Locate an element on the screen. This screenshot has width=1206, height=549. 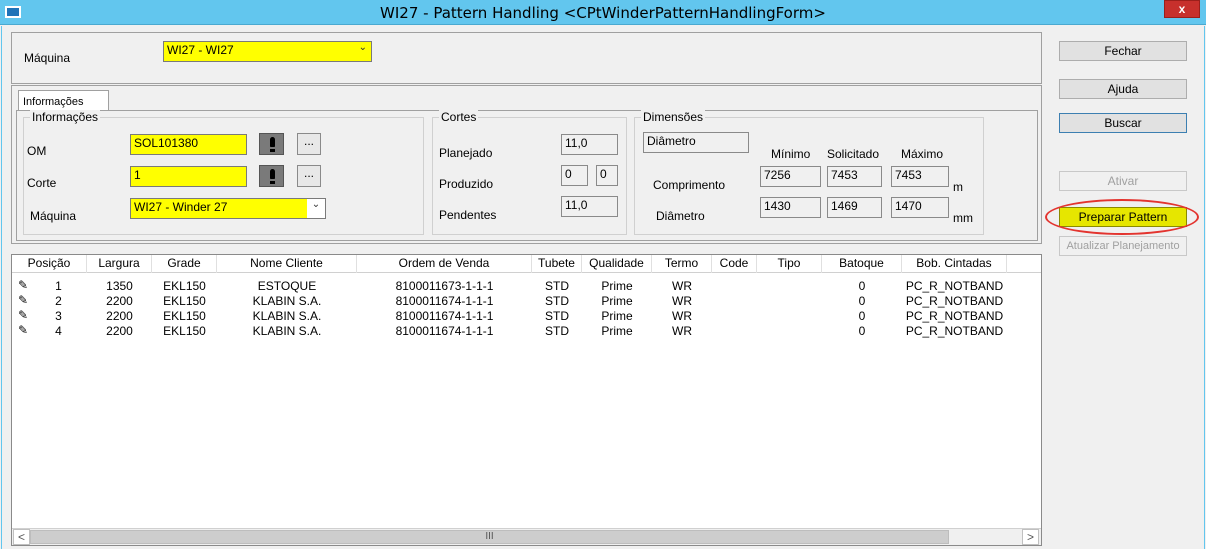
maquina-select: WI27 - Winder 27 ⌄ is located at coordinates (228, 208).